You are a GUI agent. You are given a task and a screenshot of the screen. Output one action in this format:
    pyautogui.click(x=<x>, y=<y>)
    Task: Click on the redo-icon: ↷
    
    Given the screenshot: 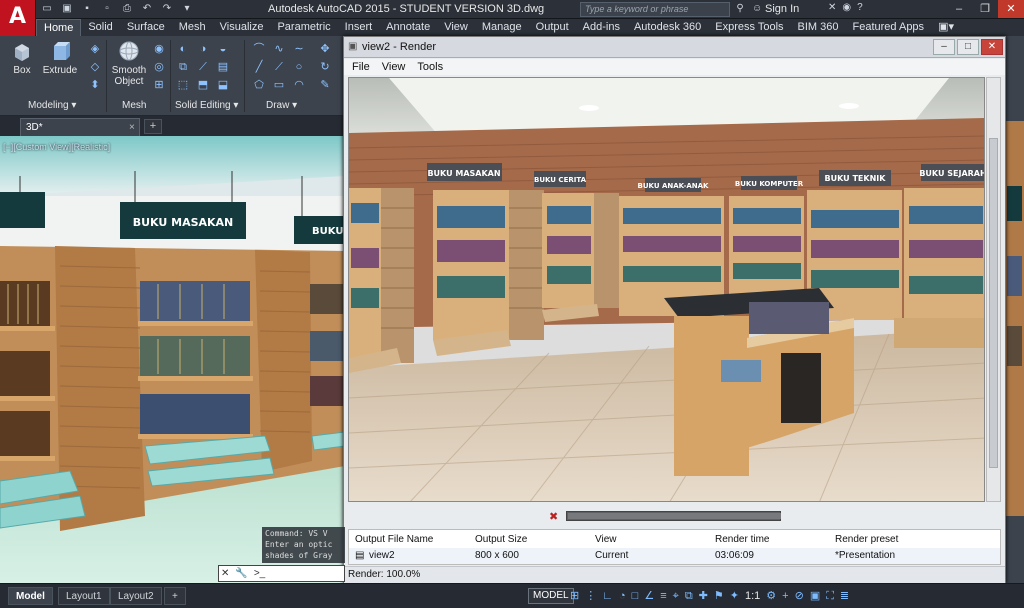 What is the action you would take?
    pyautogui.click(x=167, y=9)
    